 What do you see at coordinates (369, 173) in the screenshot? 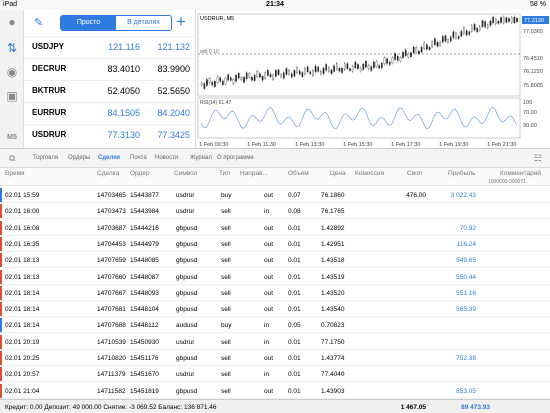
I see `col-commission: Комиссия` at bounding box center [369, 173].